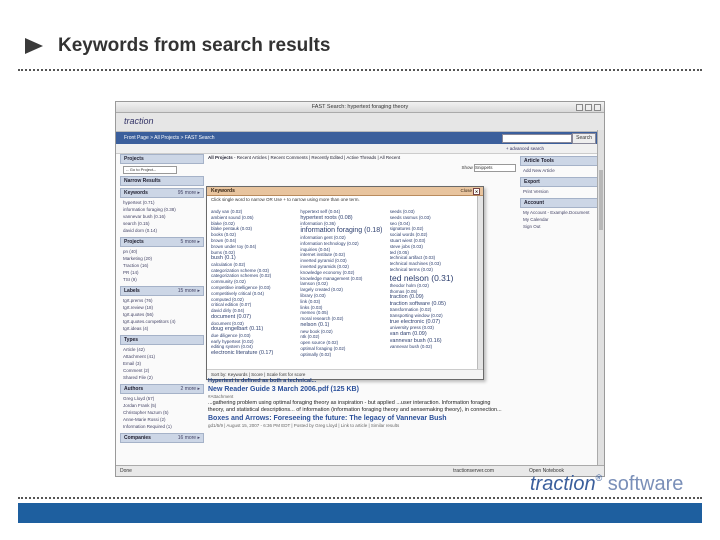  Describe the element at coordinates (560, 161) in the screenshot. I see `right-panel-header: Article Tools` at that location.